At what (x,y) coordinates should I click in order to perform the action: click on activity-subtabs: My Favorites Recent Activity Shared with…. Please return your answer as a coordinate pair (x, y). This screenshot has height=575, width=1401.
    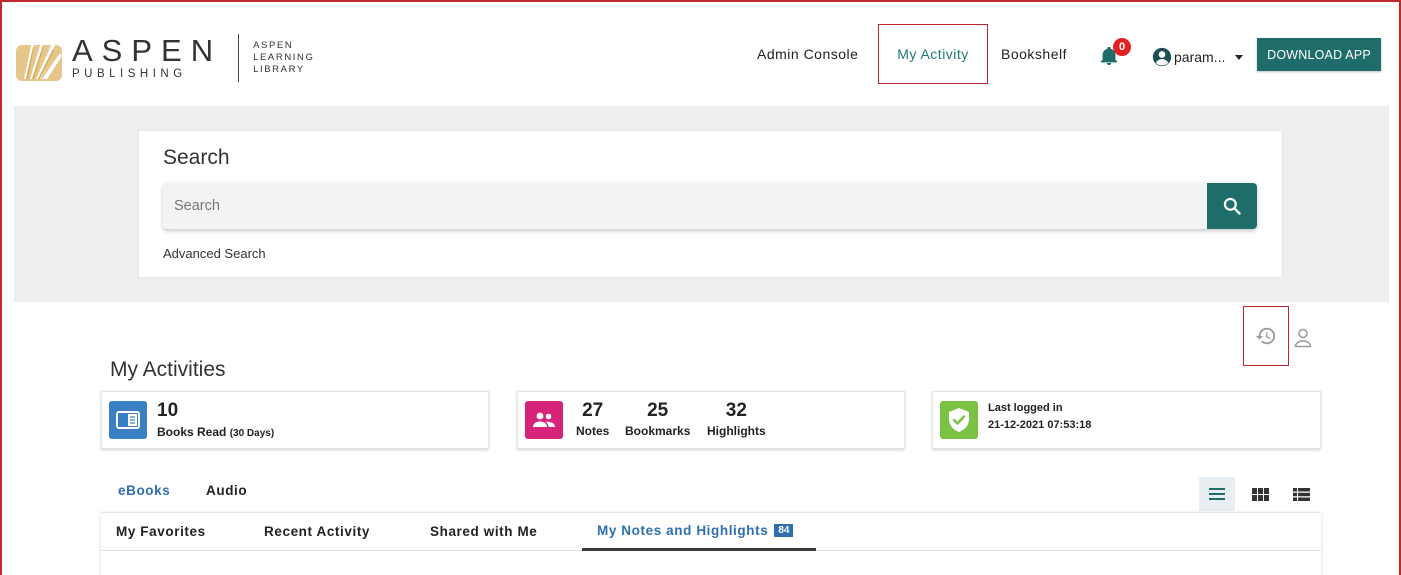
    Looking at the image, I should click on (711, 543).